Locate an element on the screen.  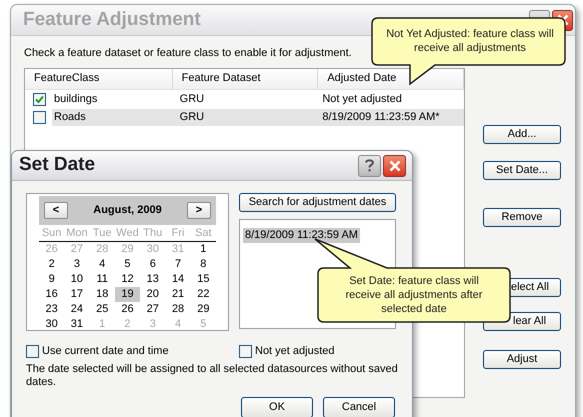
checkbox-label: Use current date and time is located at coordinates (105, 351).